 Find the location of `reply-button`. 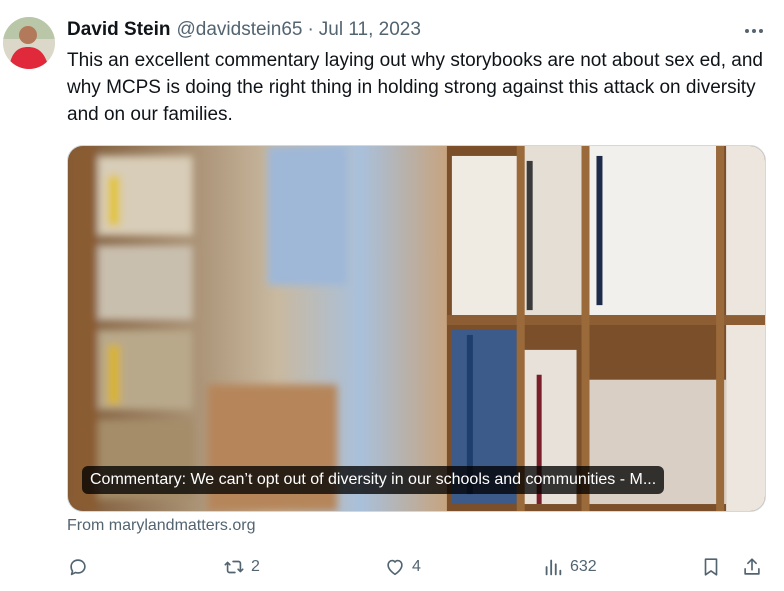

reply-button is located at coordinates (81, 567).